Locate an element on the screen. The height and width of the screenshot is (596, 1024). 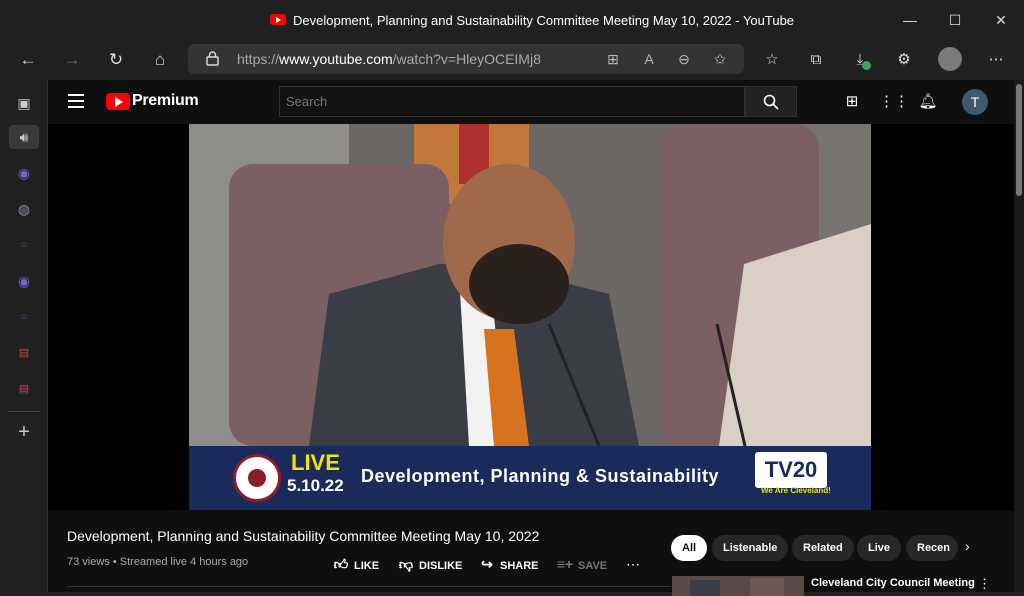
chevron-right-icon: › is located at coordinates (967, 546).